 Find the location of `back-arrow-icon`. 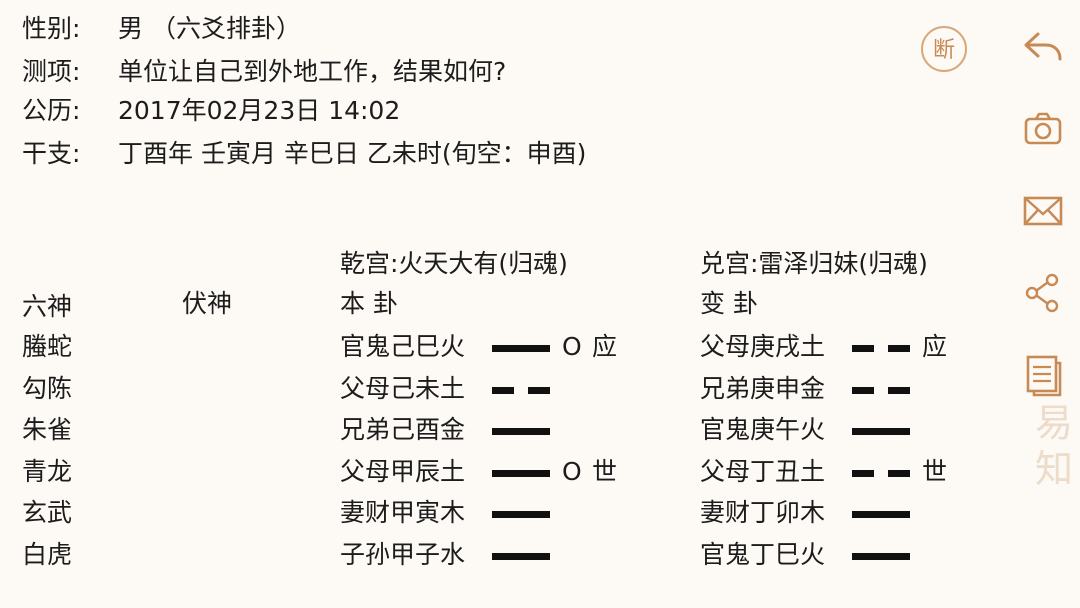

back-arrow-icon is located at coordinates (1043, 46).